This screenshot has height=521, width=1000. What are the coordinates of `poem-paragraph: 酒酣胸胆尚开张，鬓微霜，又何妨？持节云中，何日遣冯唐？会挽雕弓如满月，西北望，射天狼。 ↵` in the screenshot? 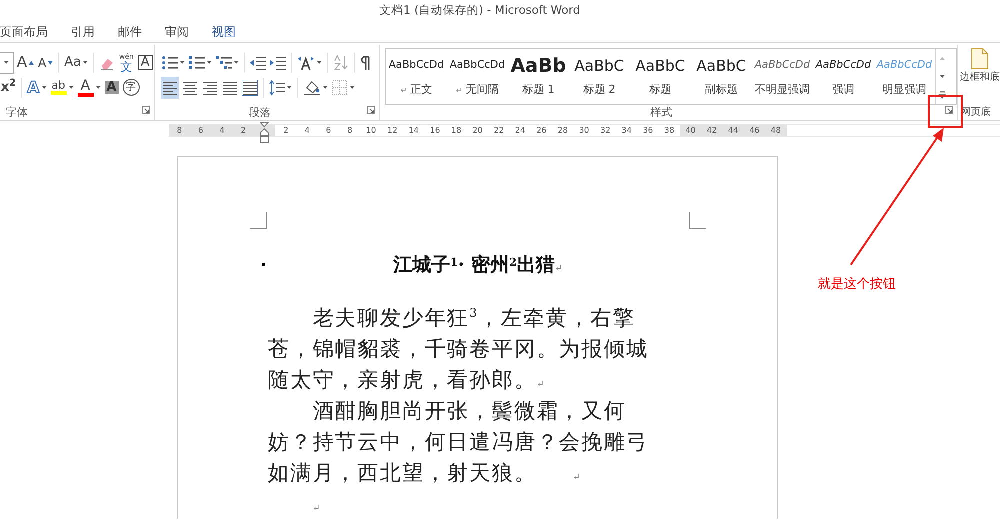 It's located at (459, 442).